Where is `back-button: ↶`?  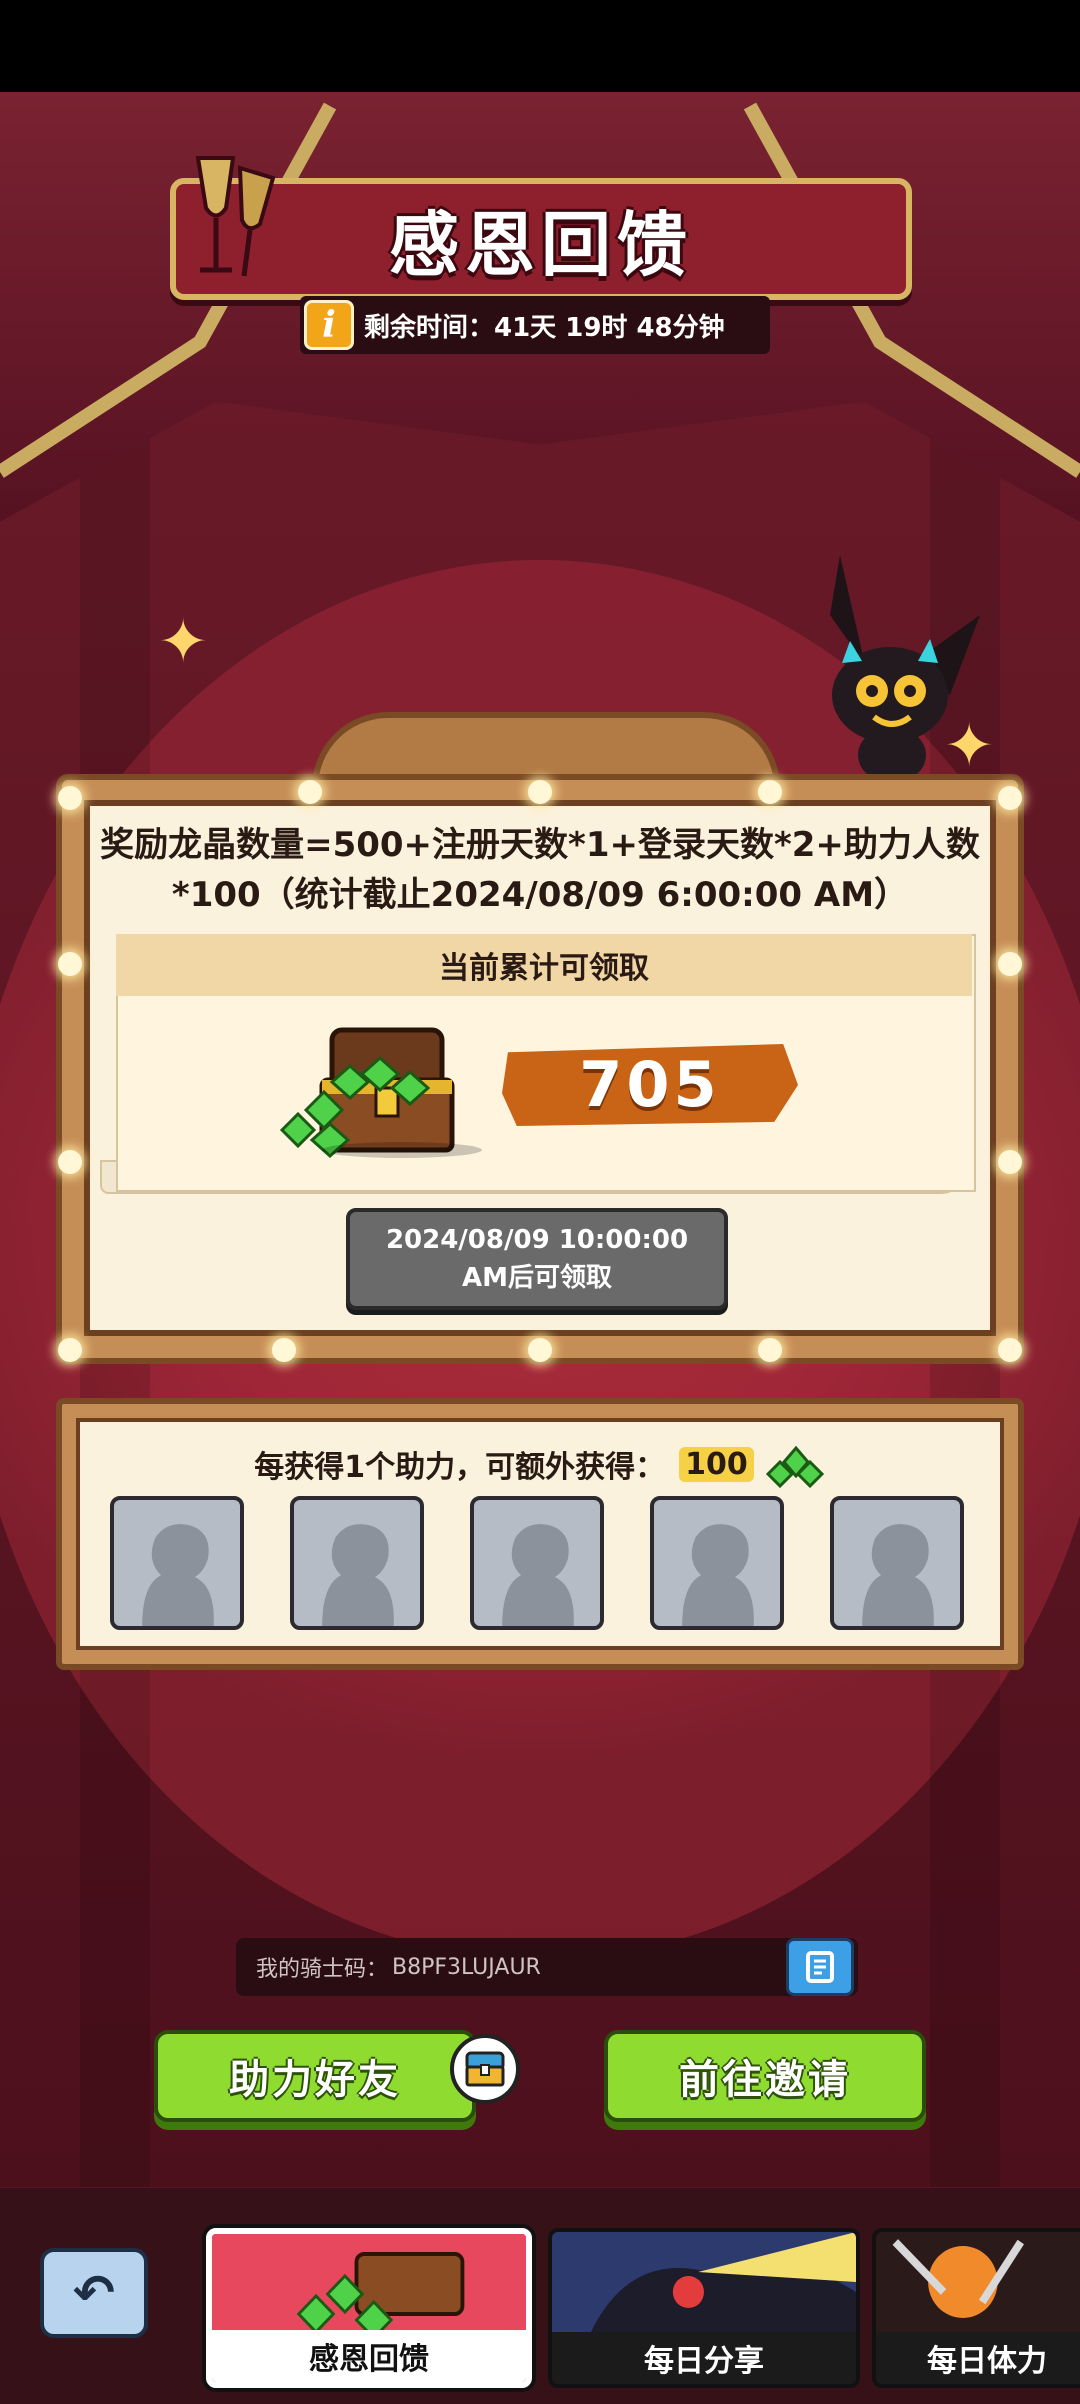 back-button: ↶ is located at coordinates (94, 2293).